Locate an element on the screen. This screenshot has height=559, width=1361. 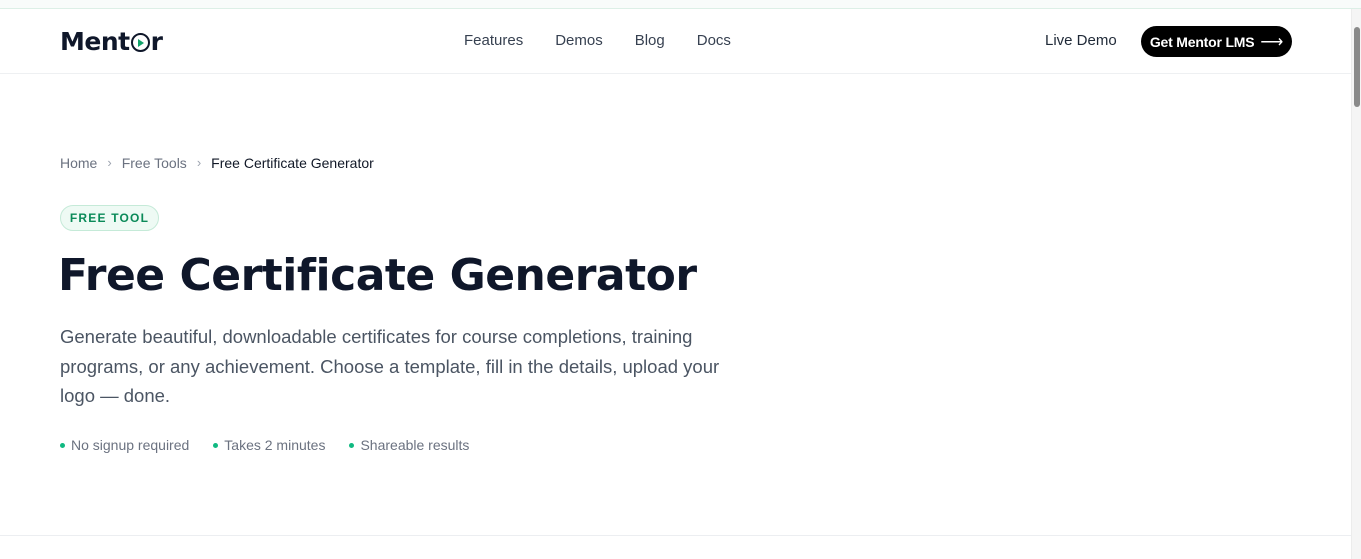
breadcrumb-free-tools: Free Tools is located at coordinates (154, 163).